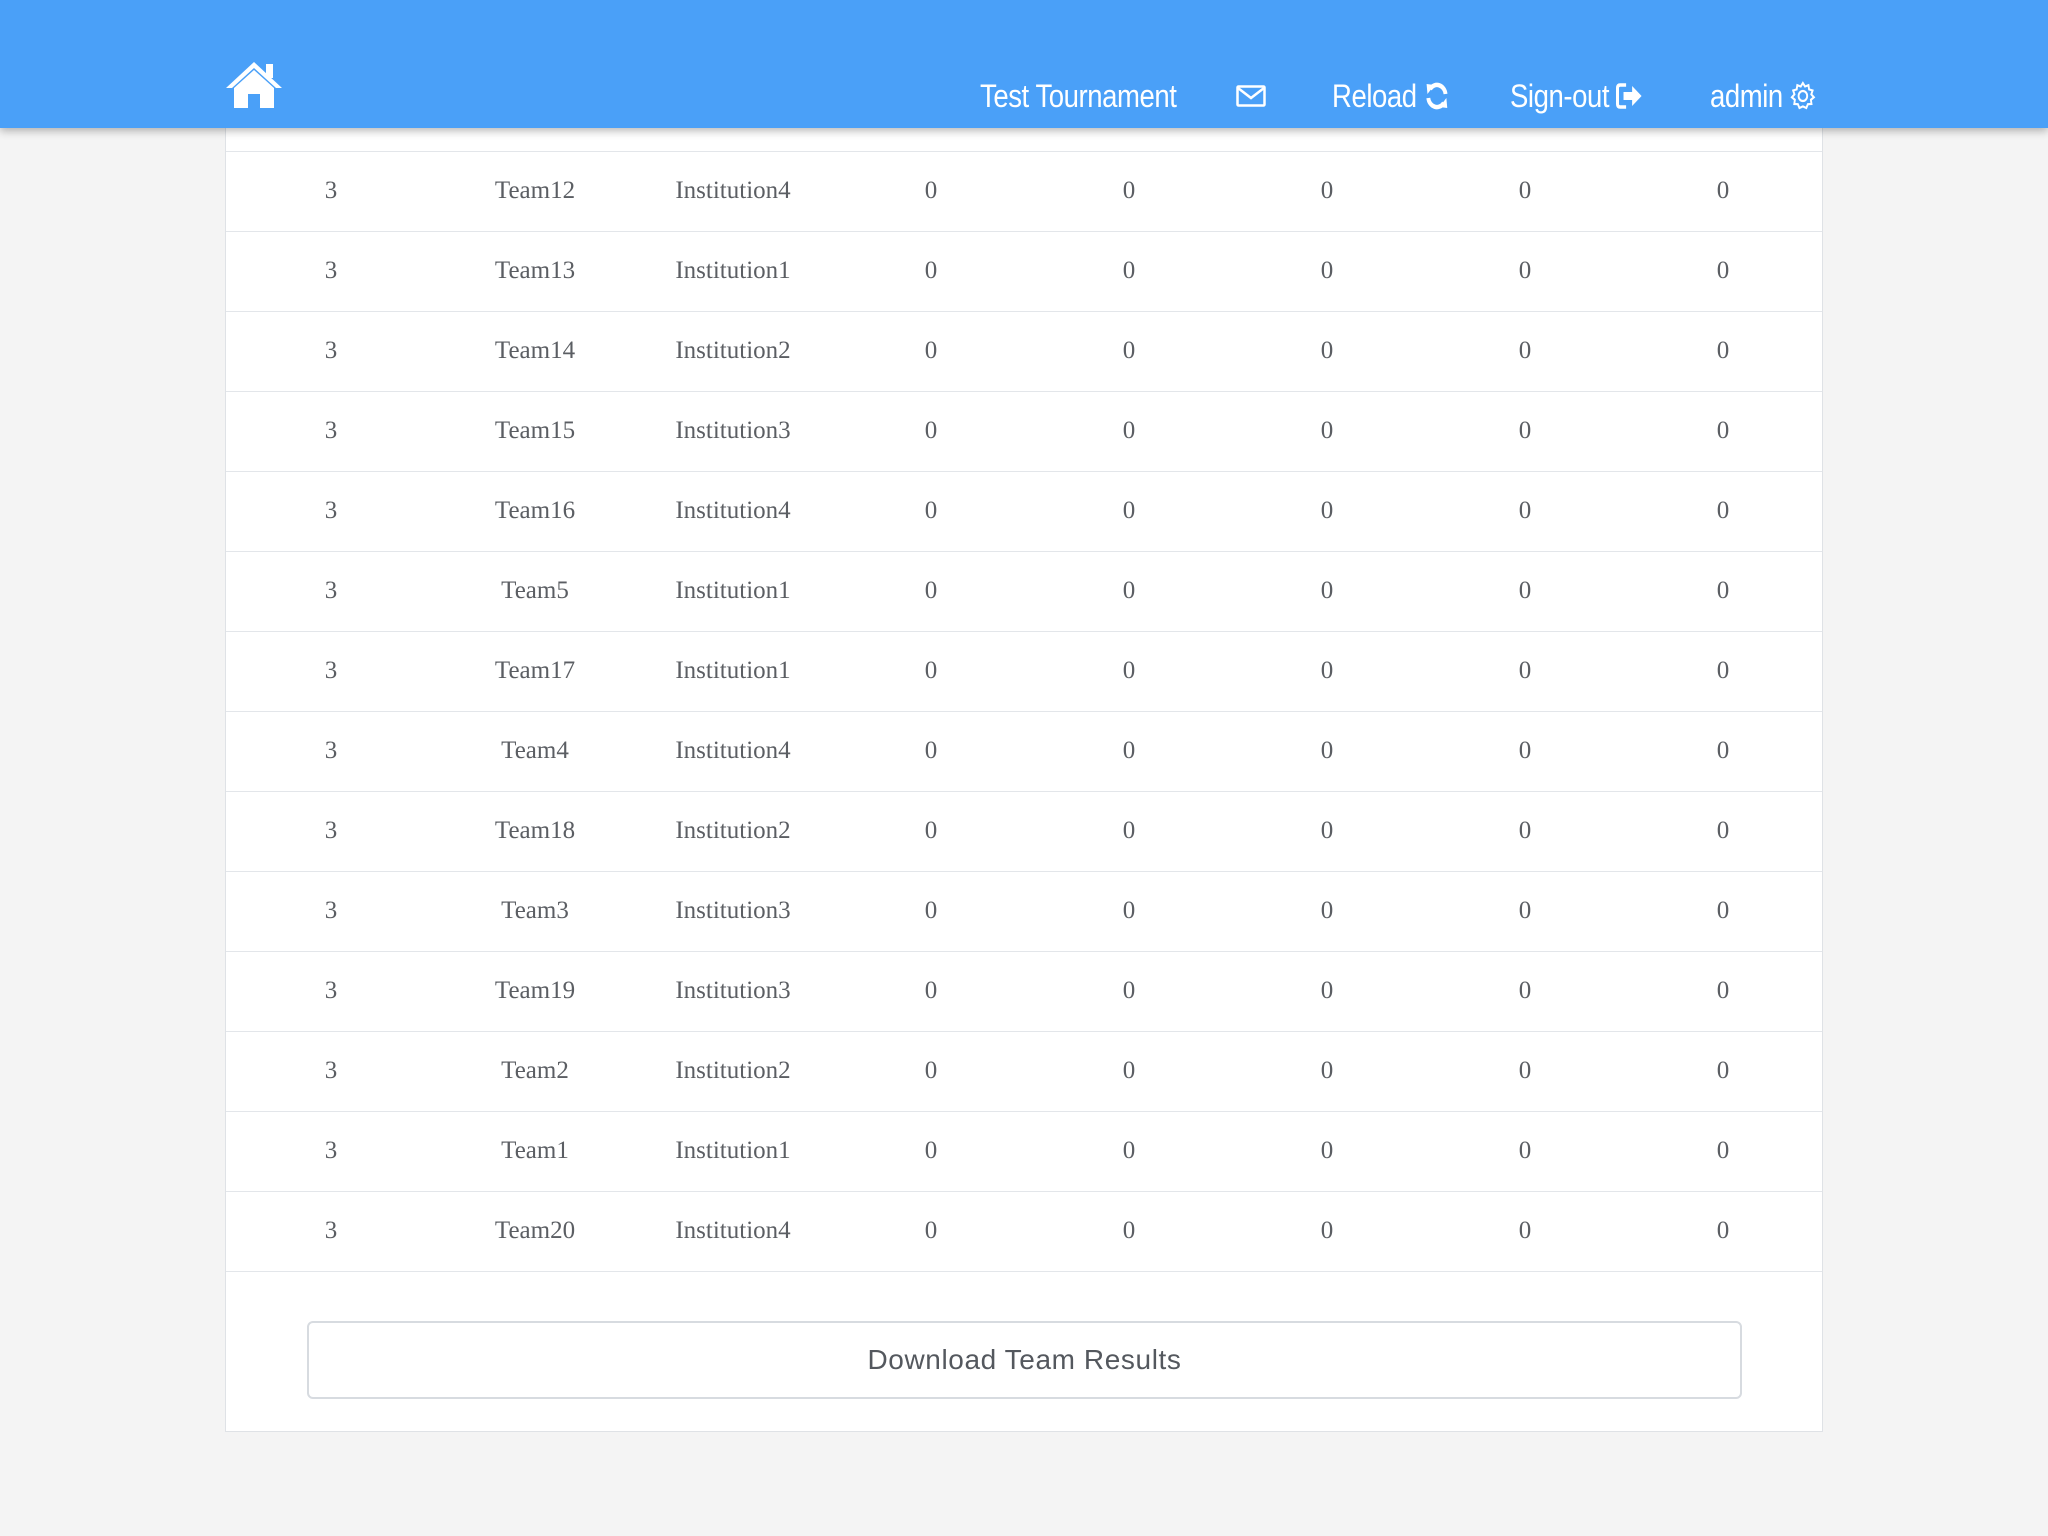 This screenshot has height=1536, width=2048. Describe the element at coordinates (1803, 96) in the screenshot. I see `gear-icon` at that location.